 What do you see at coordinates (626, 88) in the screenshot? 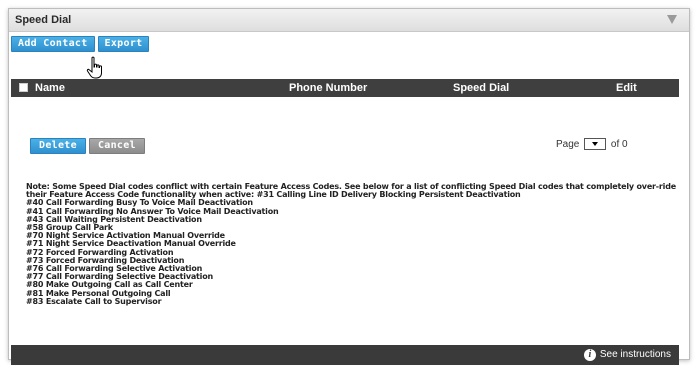
I see `column-edit: Edit` at bounding box center [626, 88].